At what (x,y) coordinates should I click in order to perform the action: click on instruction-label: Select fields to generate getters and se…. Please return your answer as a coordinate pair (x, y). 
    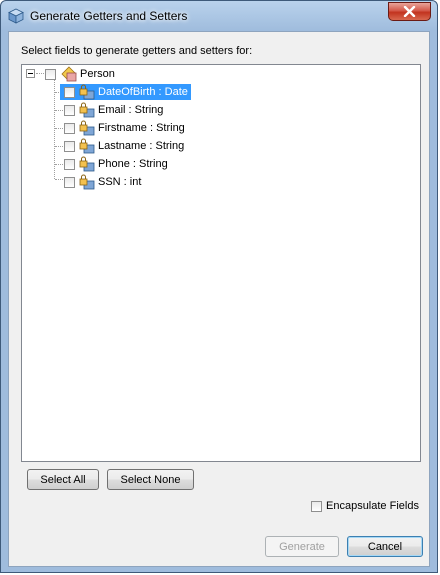
    Looking at the image, I should click on (137, 51).